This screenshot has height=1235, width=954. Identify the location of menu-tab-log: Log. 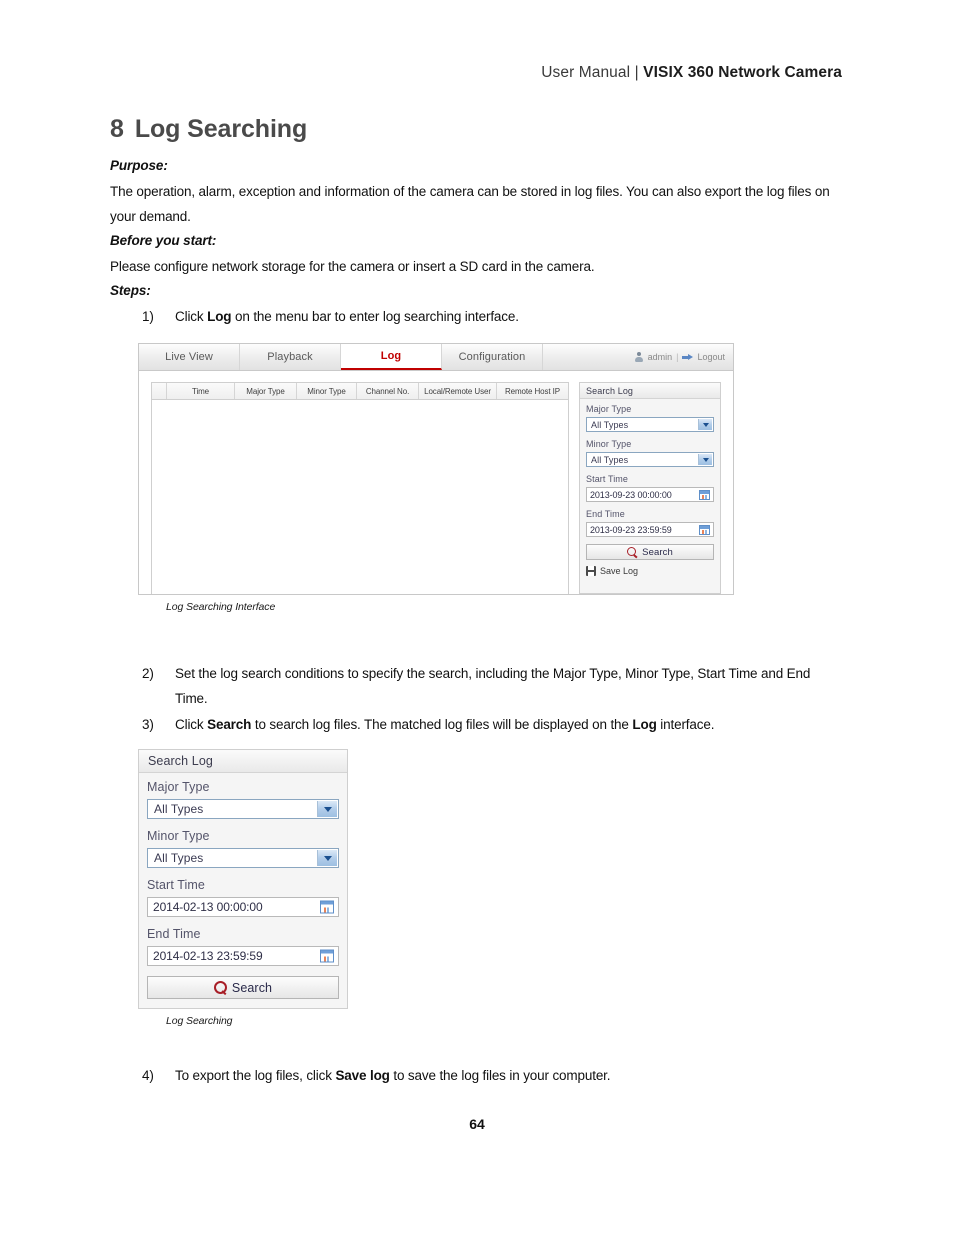
(391, 357).